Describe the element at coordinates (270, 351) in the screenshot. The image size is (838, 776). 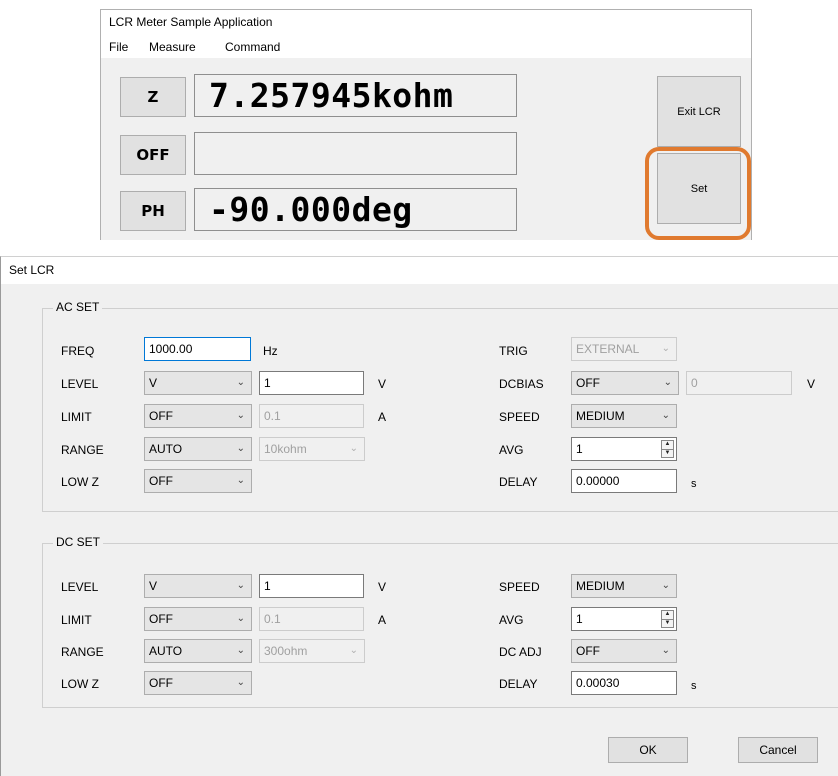
I see `ac-freq-unit: Hz` at that location.